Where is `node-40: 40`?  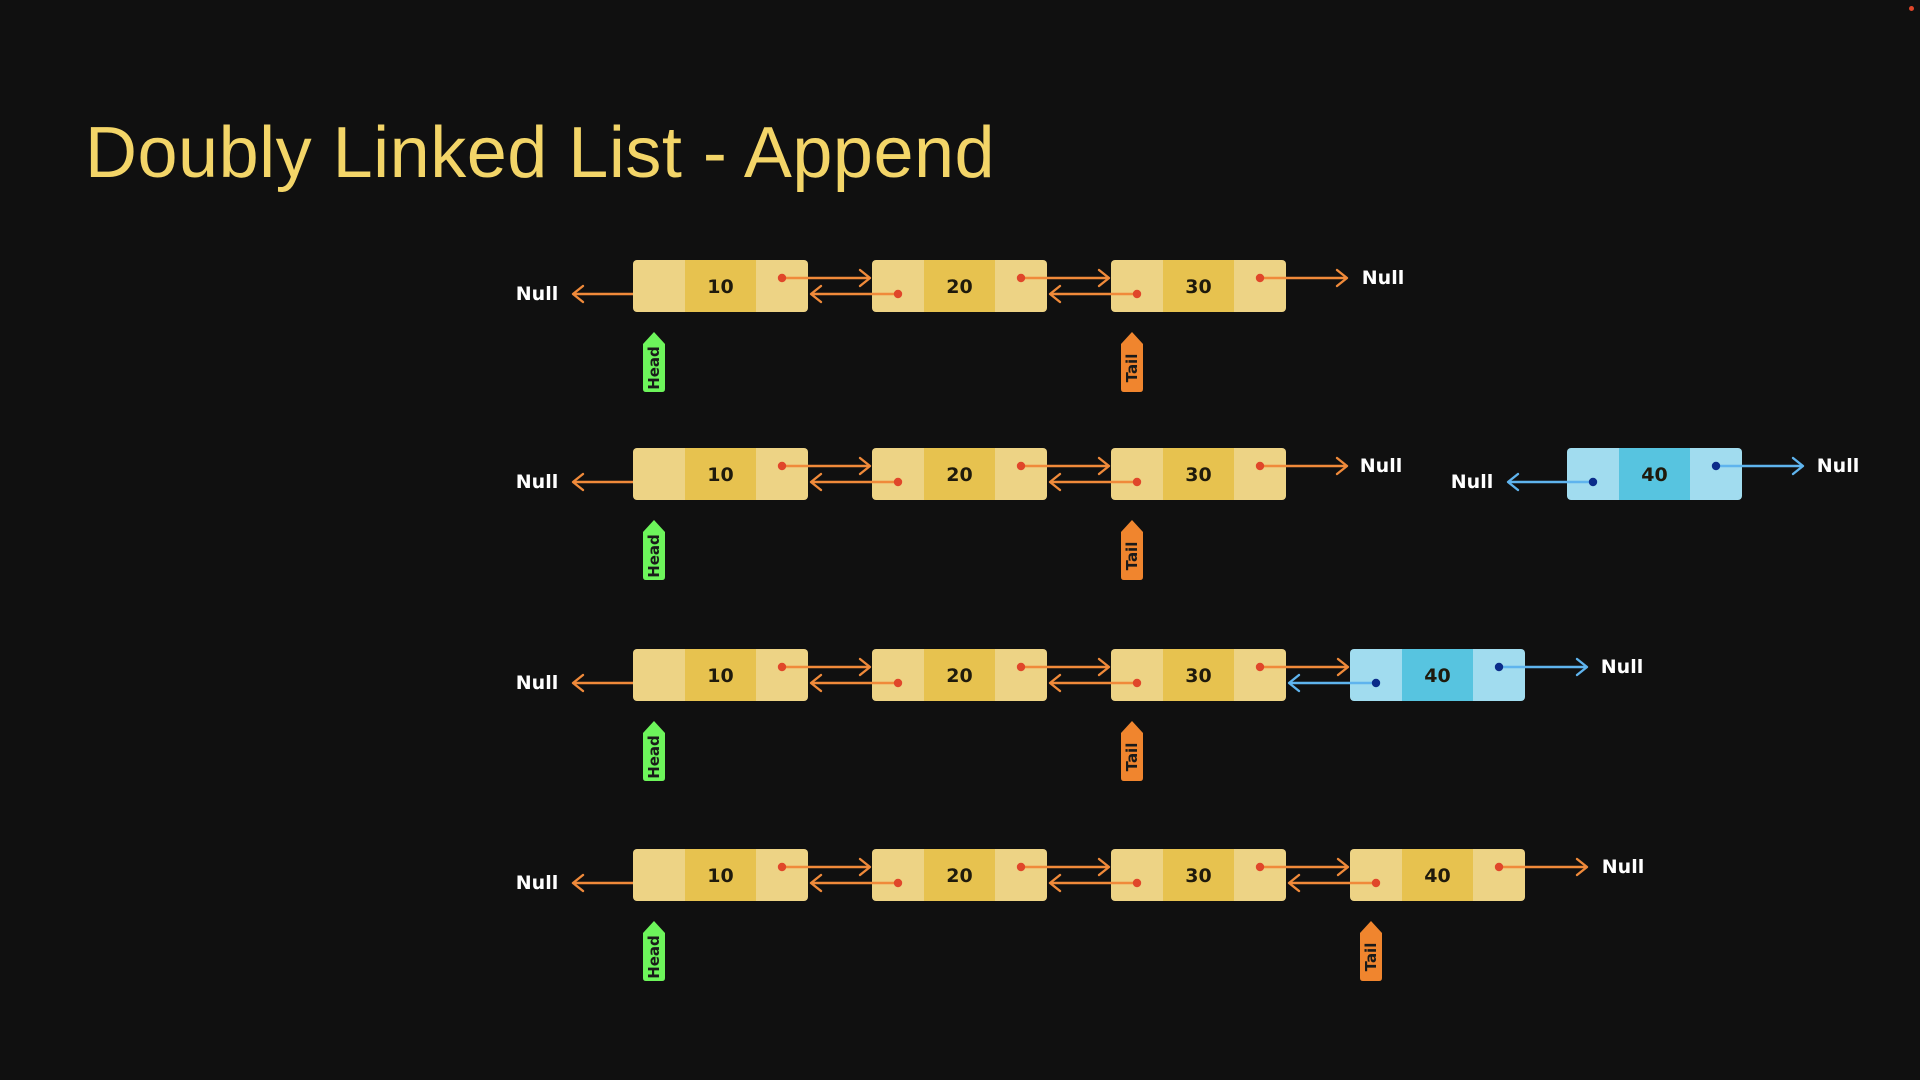
node-40: 40 is located at coordinates (1437, 875).